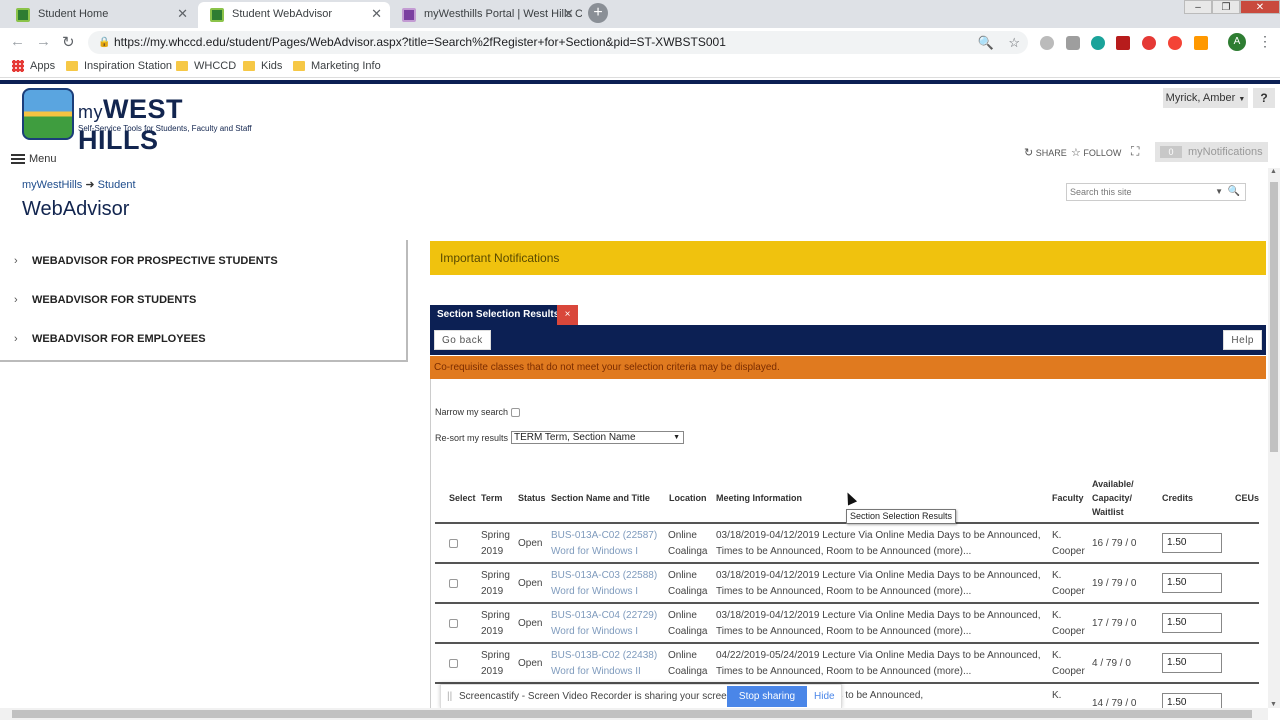 The height and width of the screenshot is (722, 1280). What do you see at coordinates (472, 412) in the screenshot?
I see `narrow-search-label: Narrow my search` at bounding box center [472, 412].